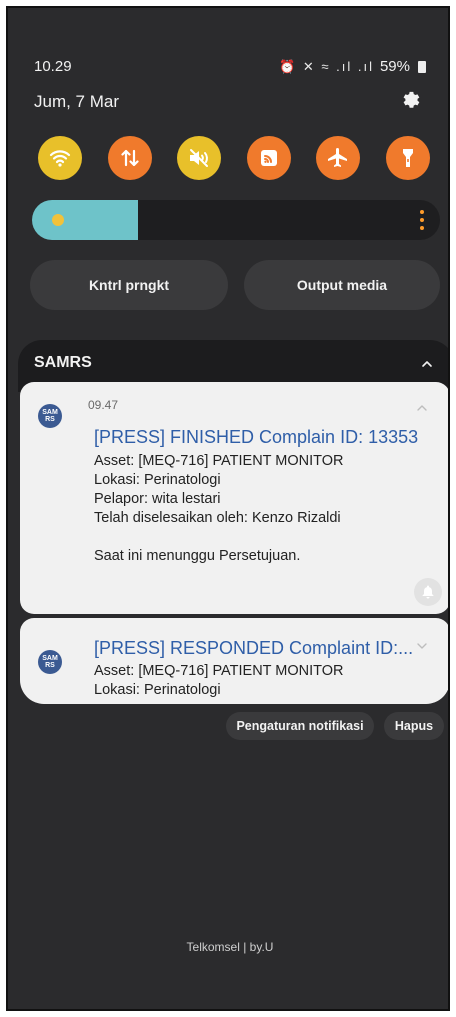 Image resolution: width=456 pixels, height=1017 pixels. I want to click on quick-settings-row, so click(234, 159).